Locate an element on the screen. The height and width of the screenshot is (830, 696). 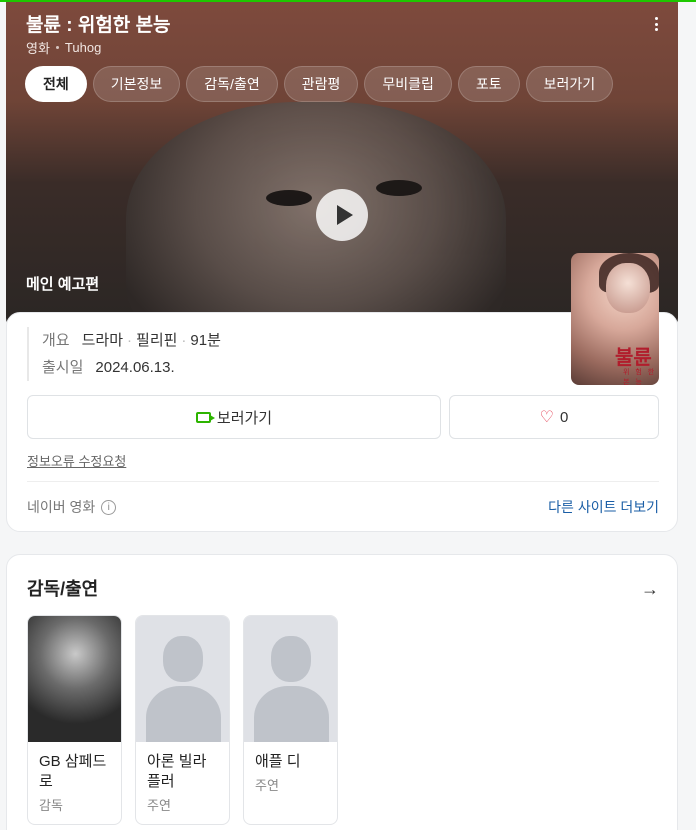
release-row: 출시일 2024.06.13. is located at coordinates (131, 367).